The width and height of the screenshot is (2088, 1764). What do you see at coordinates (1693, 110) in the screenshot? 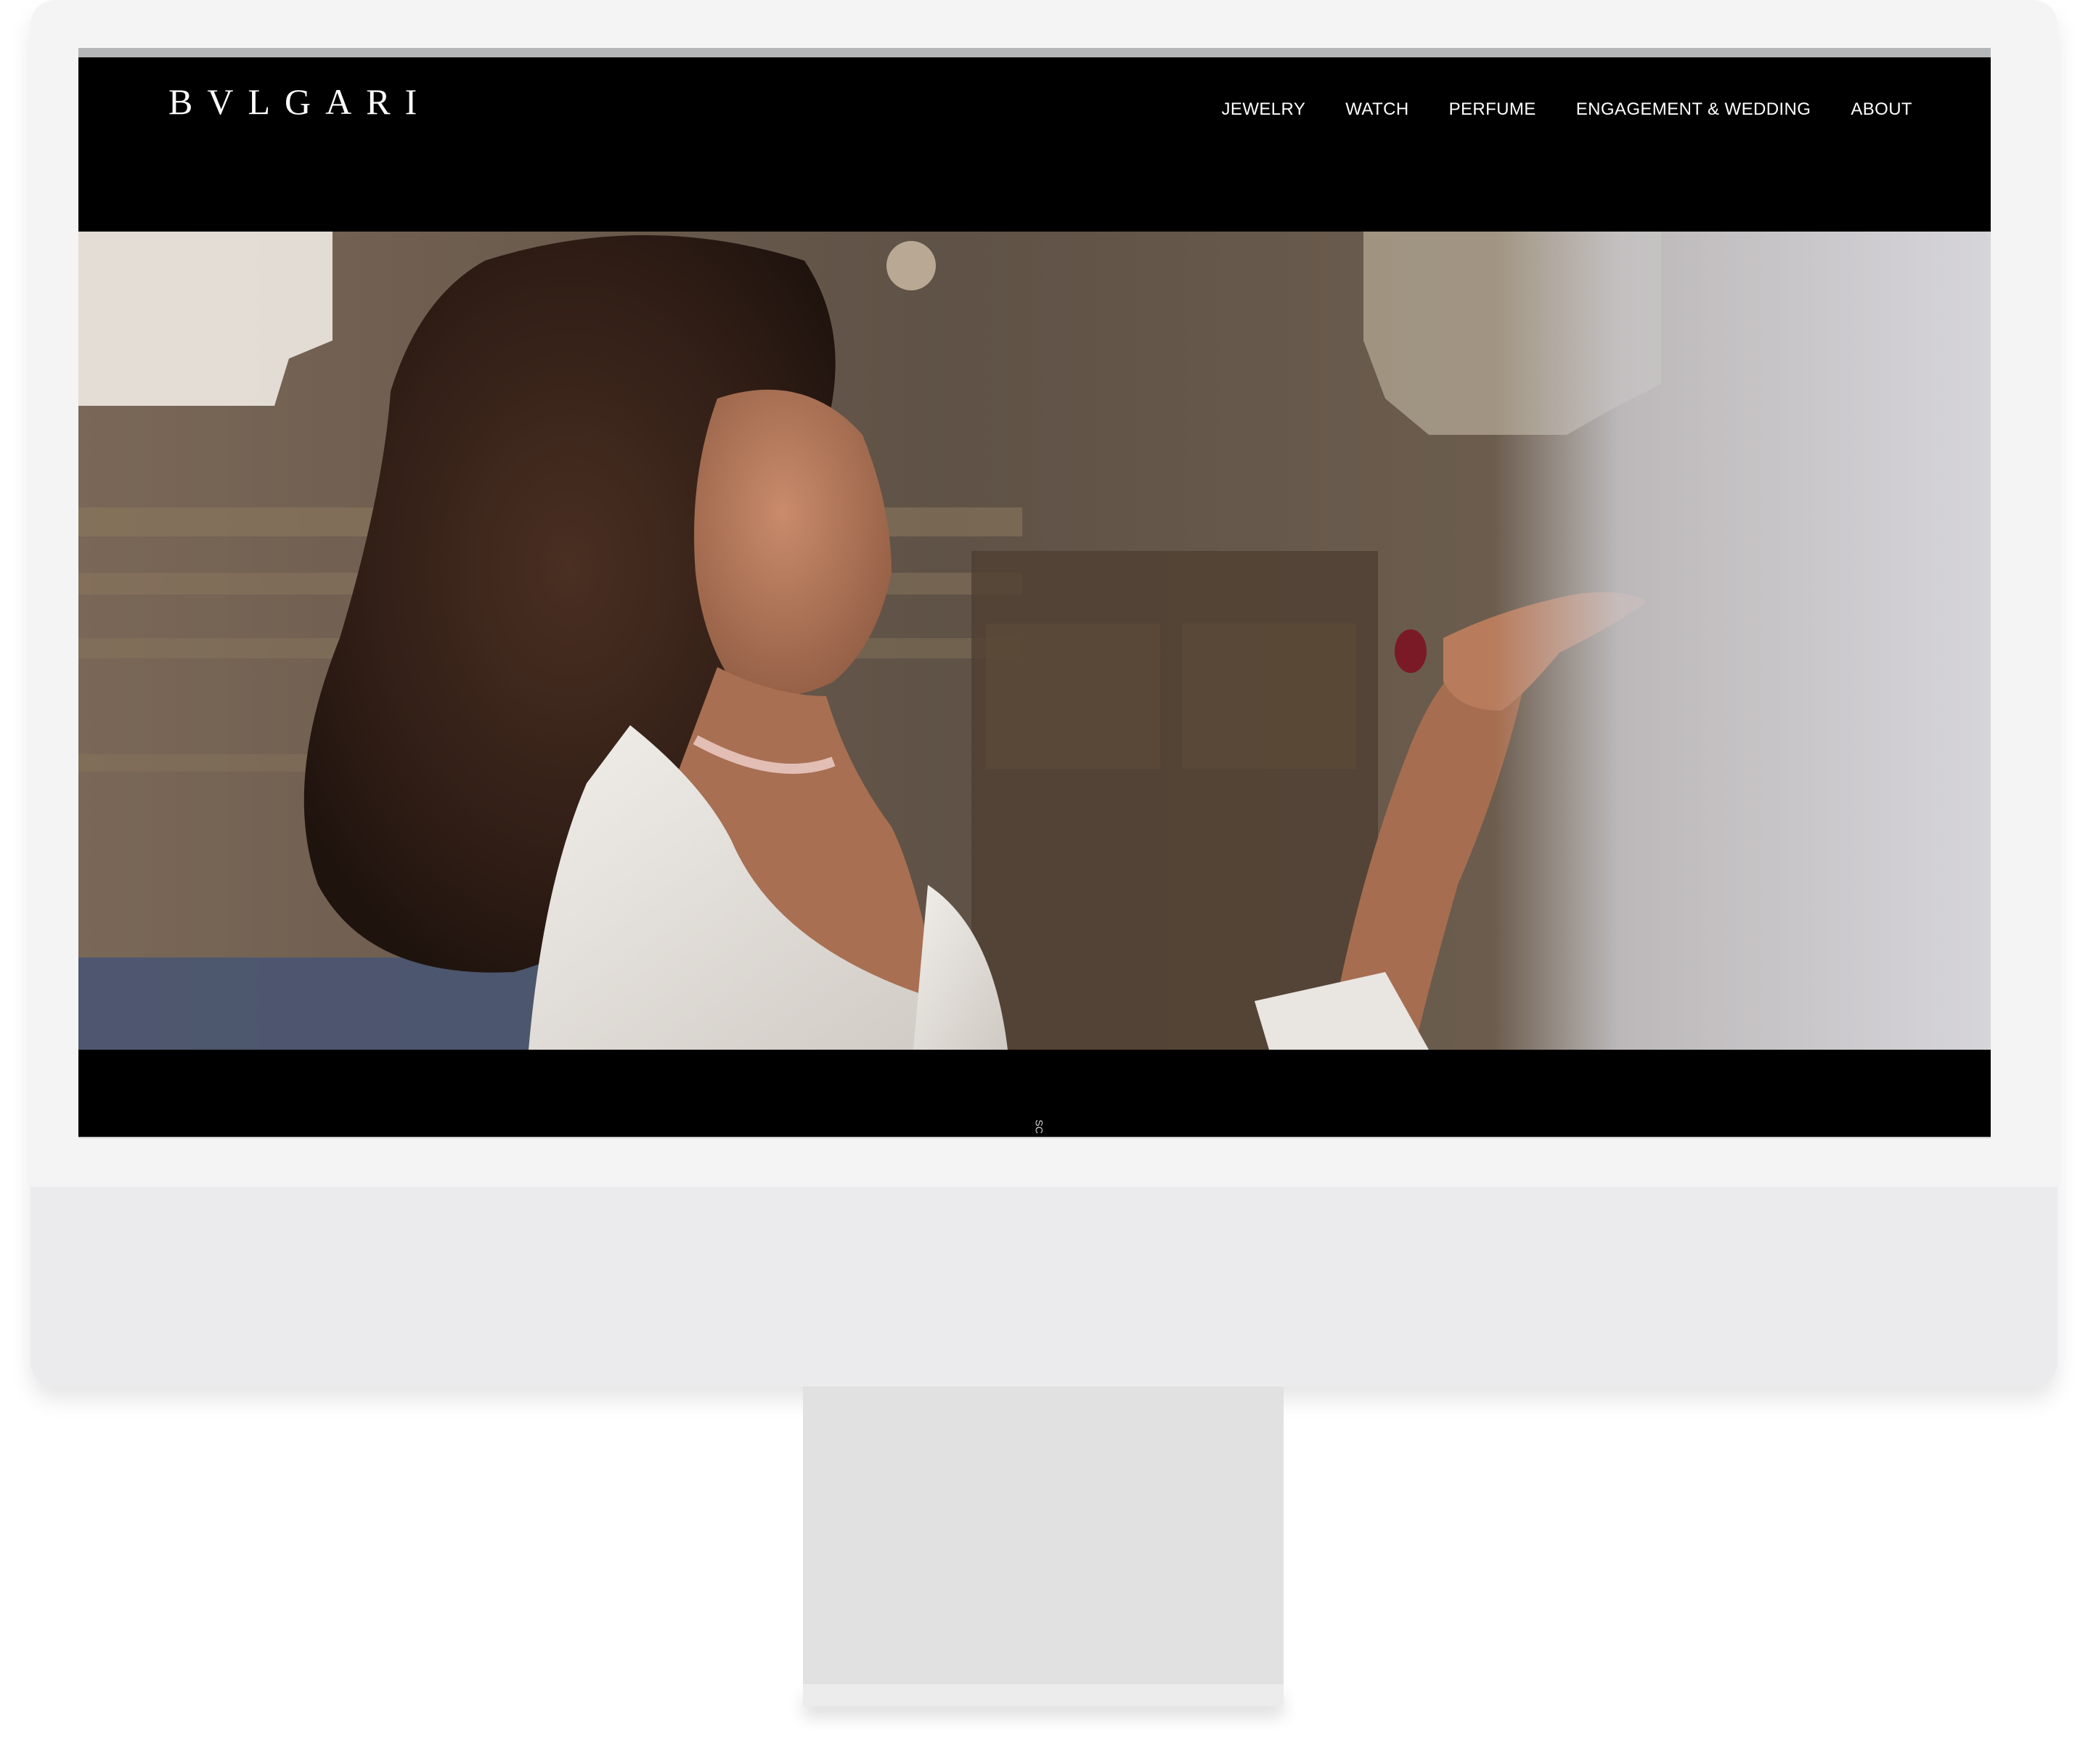
I see `nav-item-engagement-wedding: ENGAGEMENT & WEDDING` at bounding box center [1693, 110].